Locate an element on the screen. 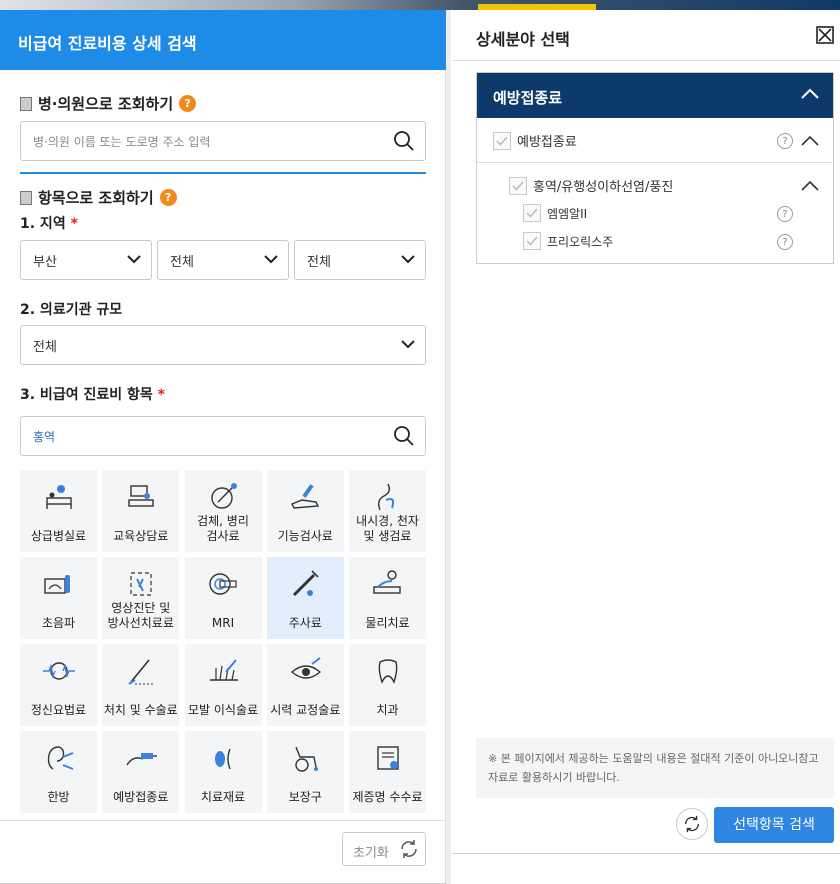  item-tile: 예방접종료 is located at coordinates (141, 772).